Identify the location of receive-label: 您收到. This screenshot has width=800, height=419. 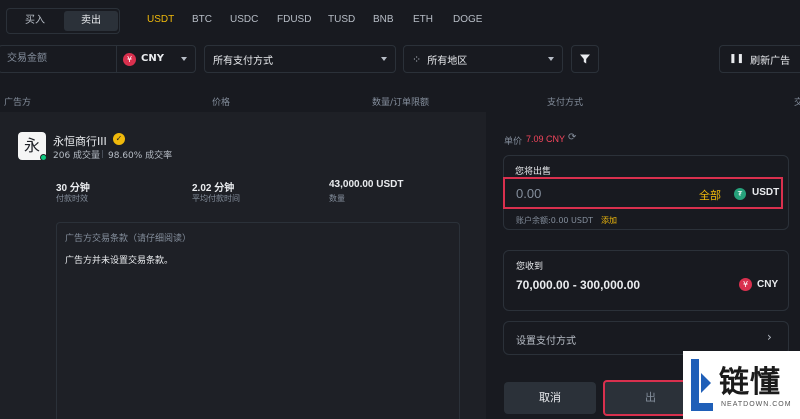
(530, 267).